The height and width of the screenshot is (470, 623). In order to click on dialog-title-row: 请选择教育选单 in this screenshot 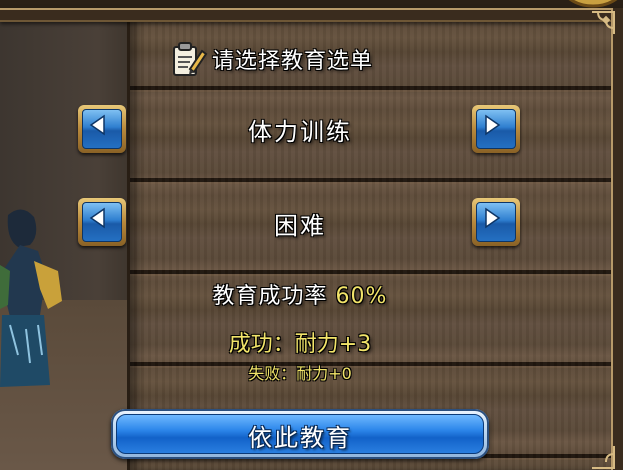, I will do `click(298, 59)`.